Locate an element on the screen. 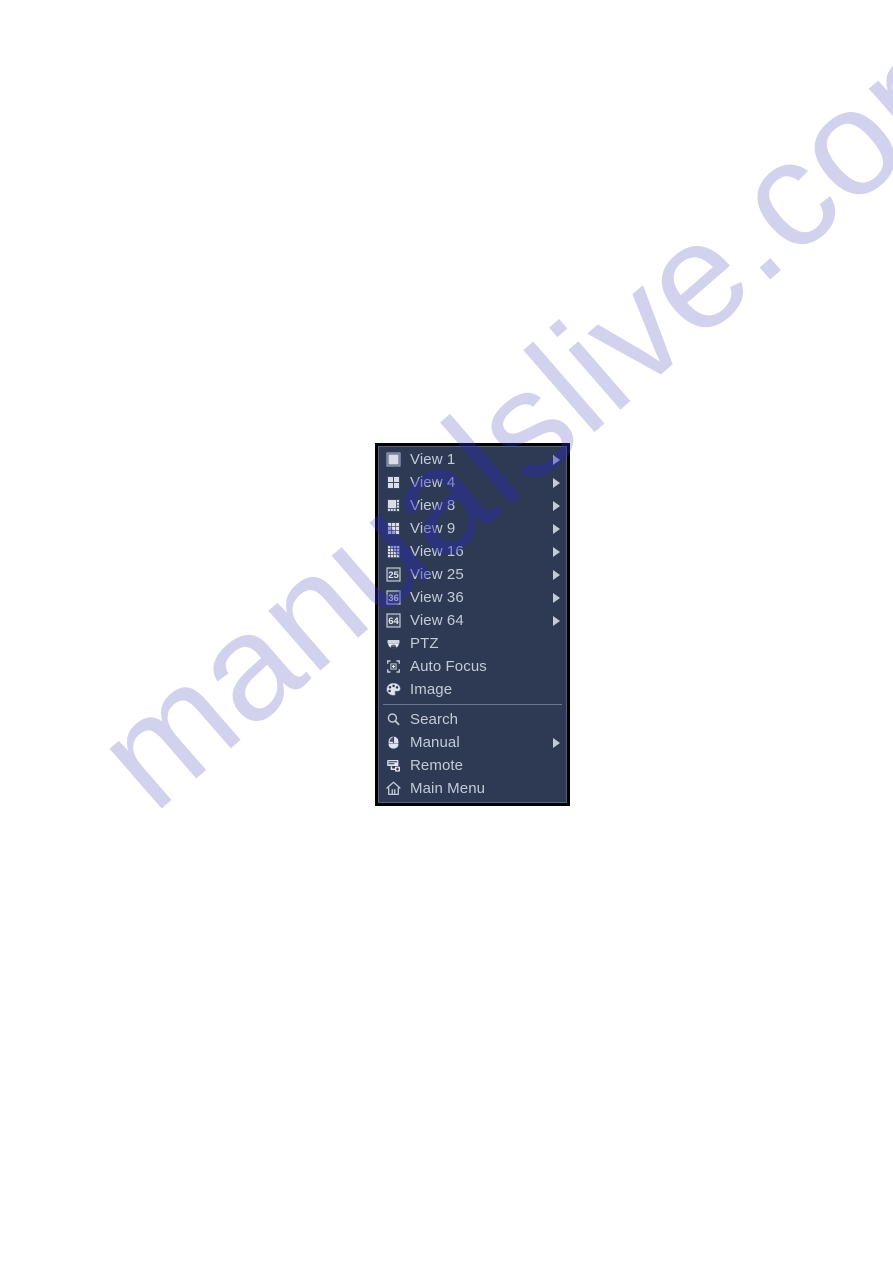  menu-item-label: View 1 is located at coordinates (433, 459).